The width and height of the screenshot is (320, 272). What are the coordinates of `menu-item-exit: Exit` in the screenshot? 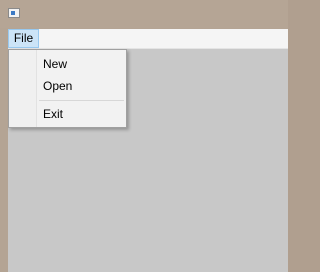 It's located at (67, 114).